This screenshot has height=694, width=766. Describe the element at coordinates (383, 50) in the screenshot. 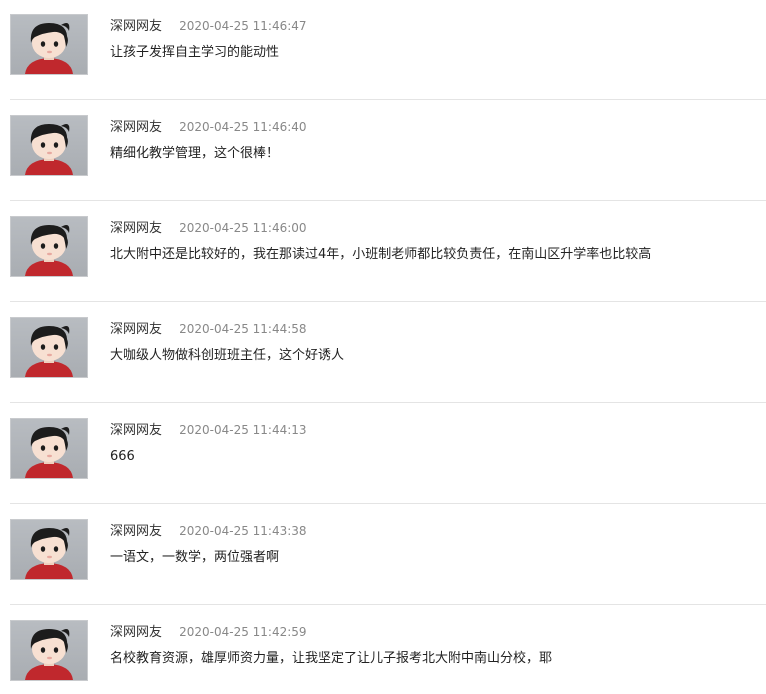

I see `comment-item: 深网网友 2020-04-25 11:46:47 让孩子发挥自主学习的能动性` at that location.